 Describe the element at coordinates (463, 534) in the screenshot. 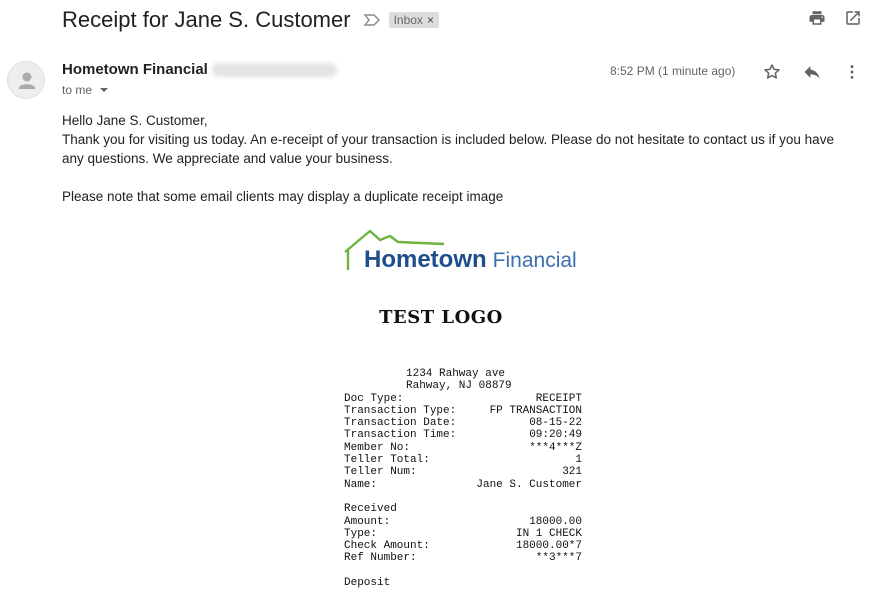

I see `receipt-row: Type: IN 1 CHECK` at that location.